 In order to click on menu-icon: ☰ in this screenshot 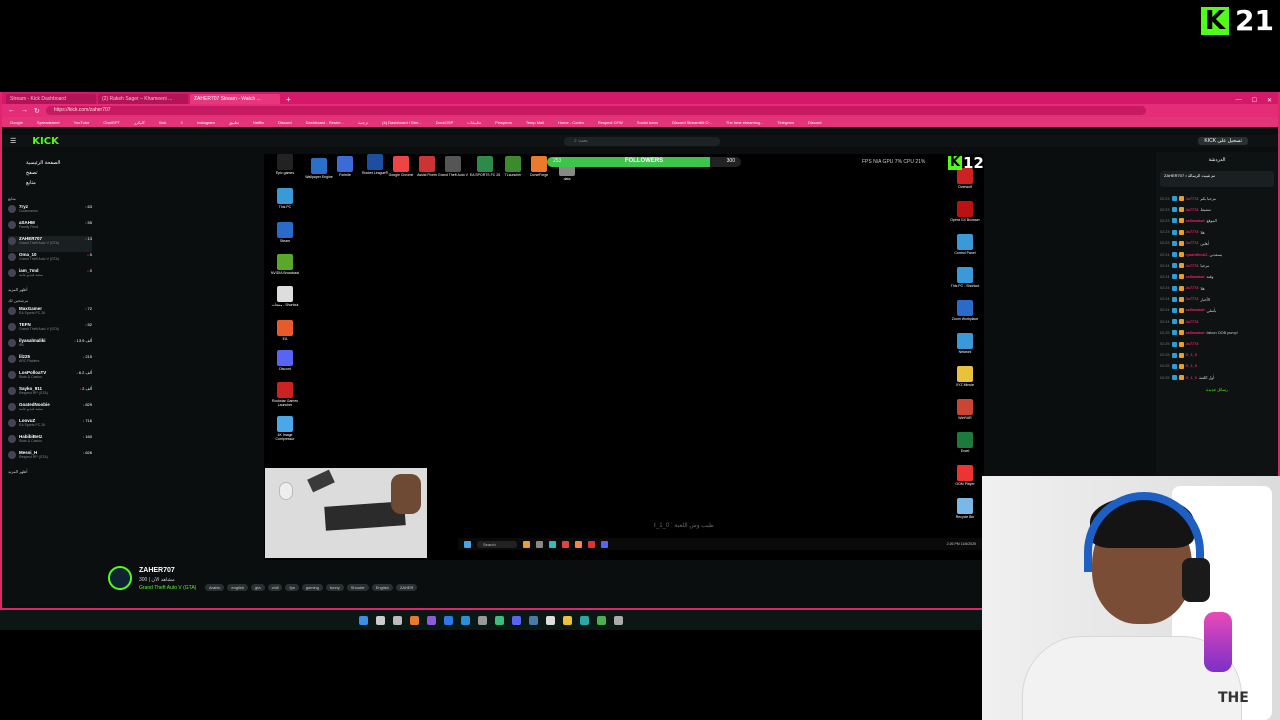, I will do `click(13, 141)`.